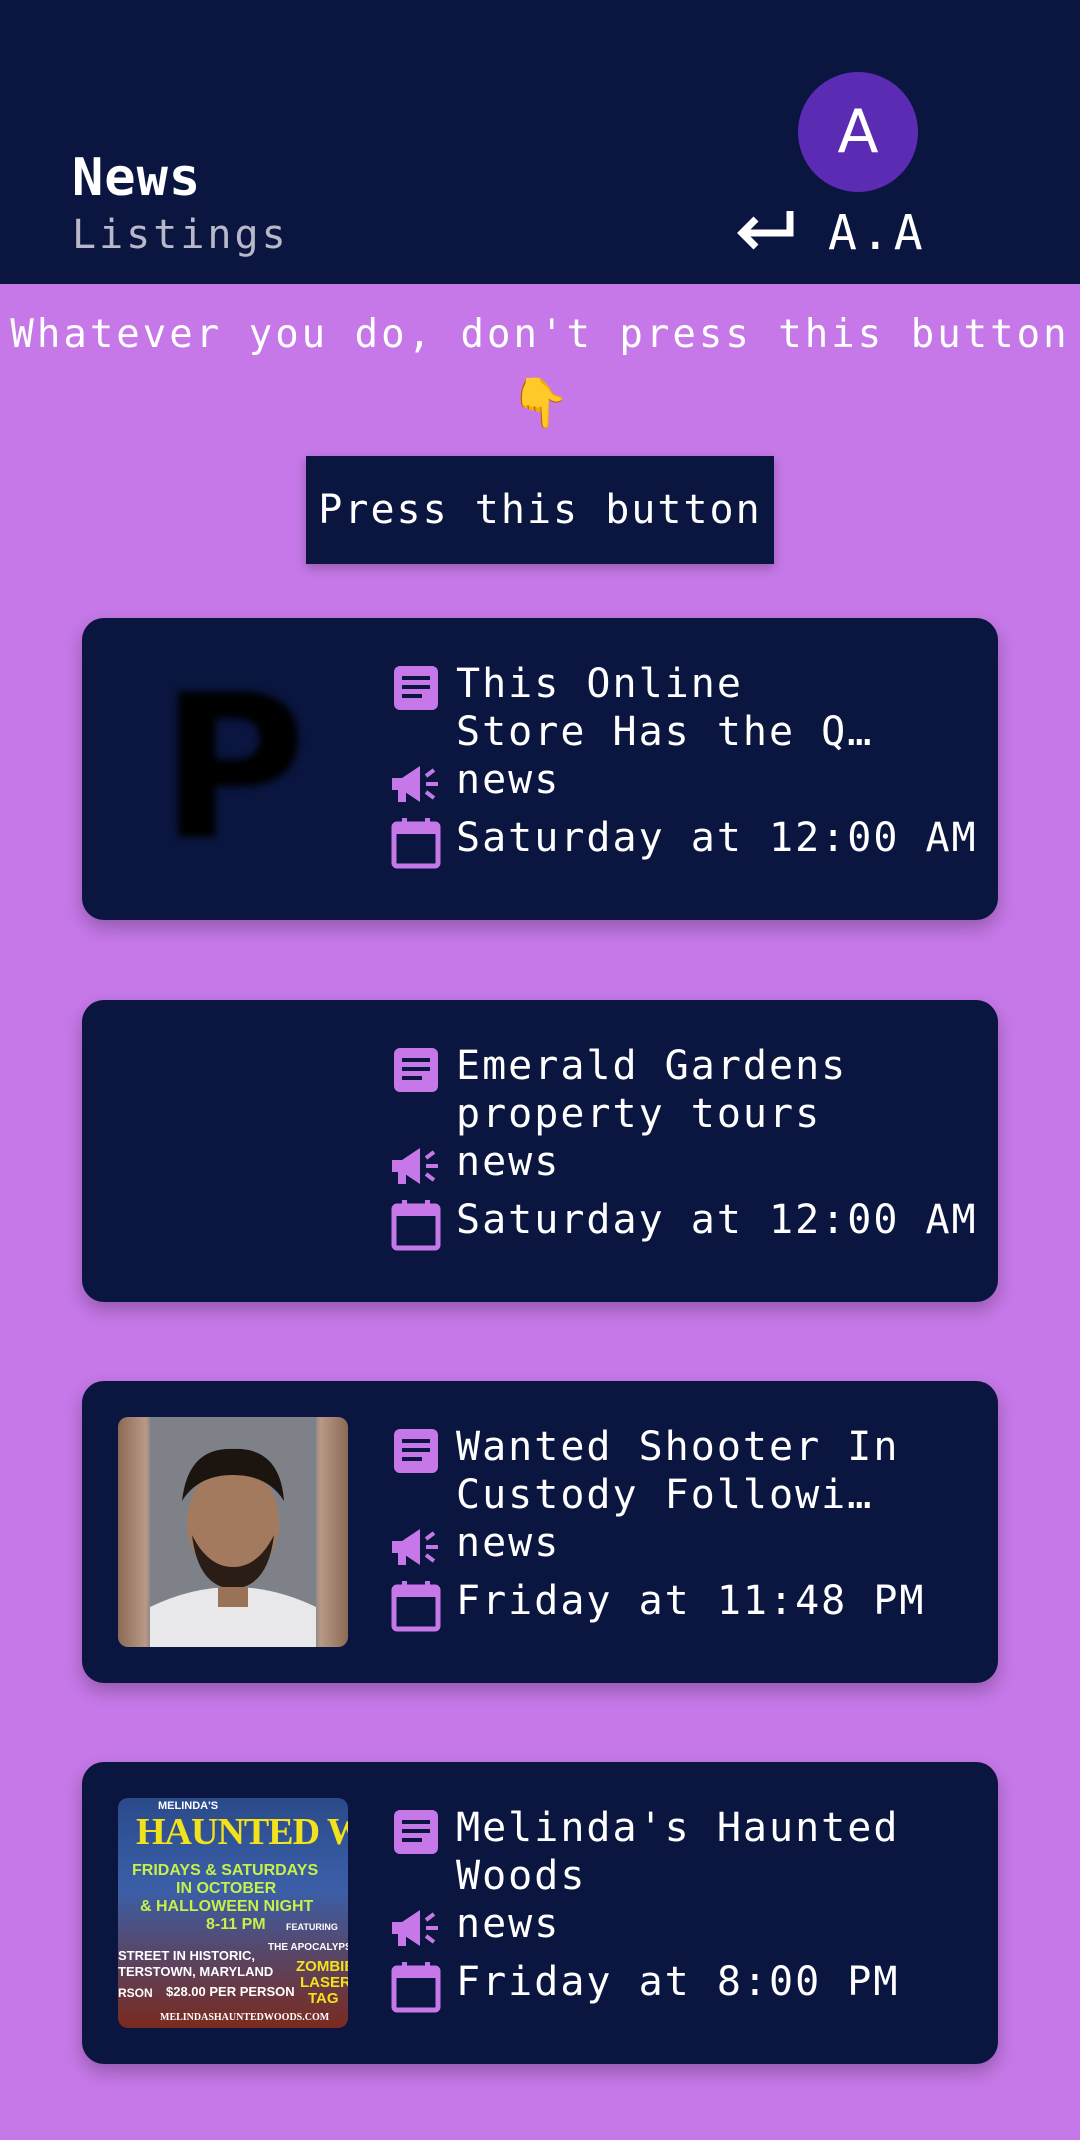  Describe the element at coordinates (652, 1090) in the screenshot. I see `listing-title: Emerald Gardens property tours` at that location.